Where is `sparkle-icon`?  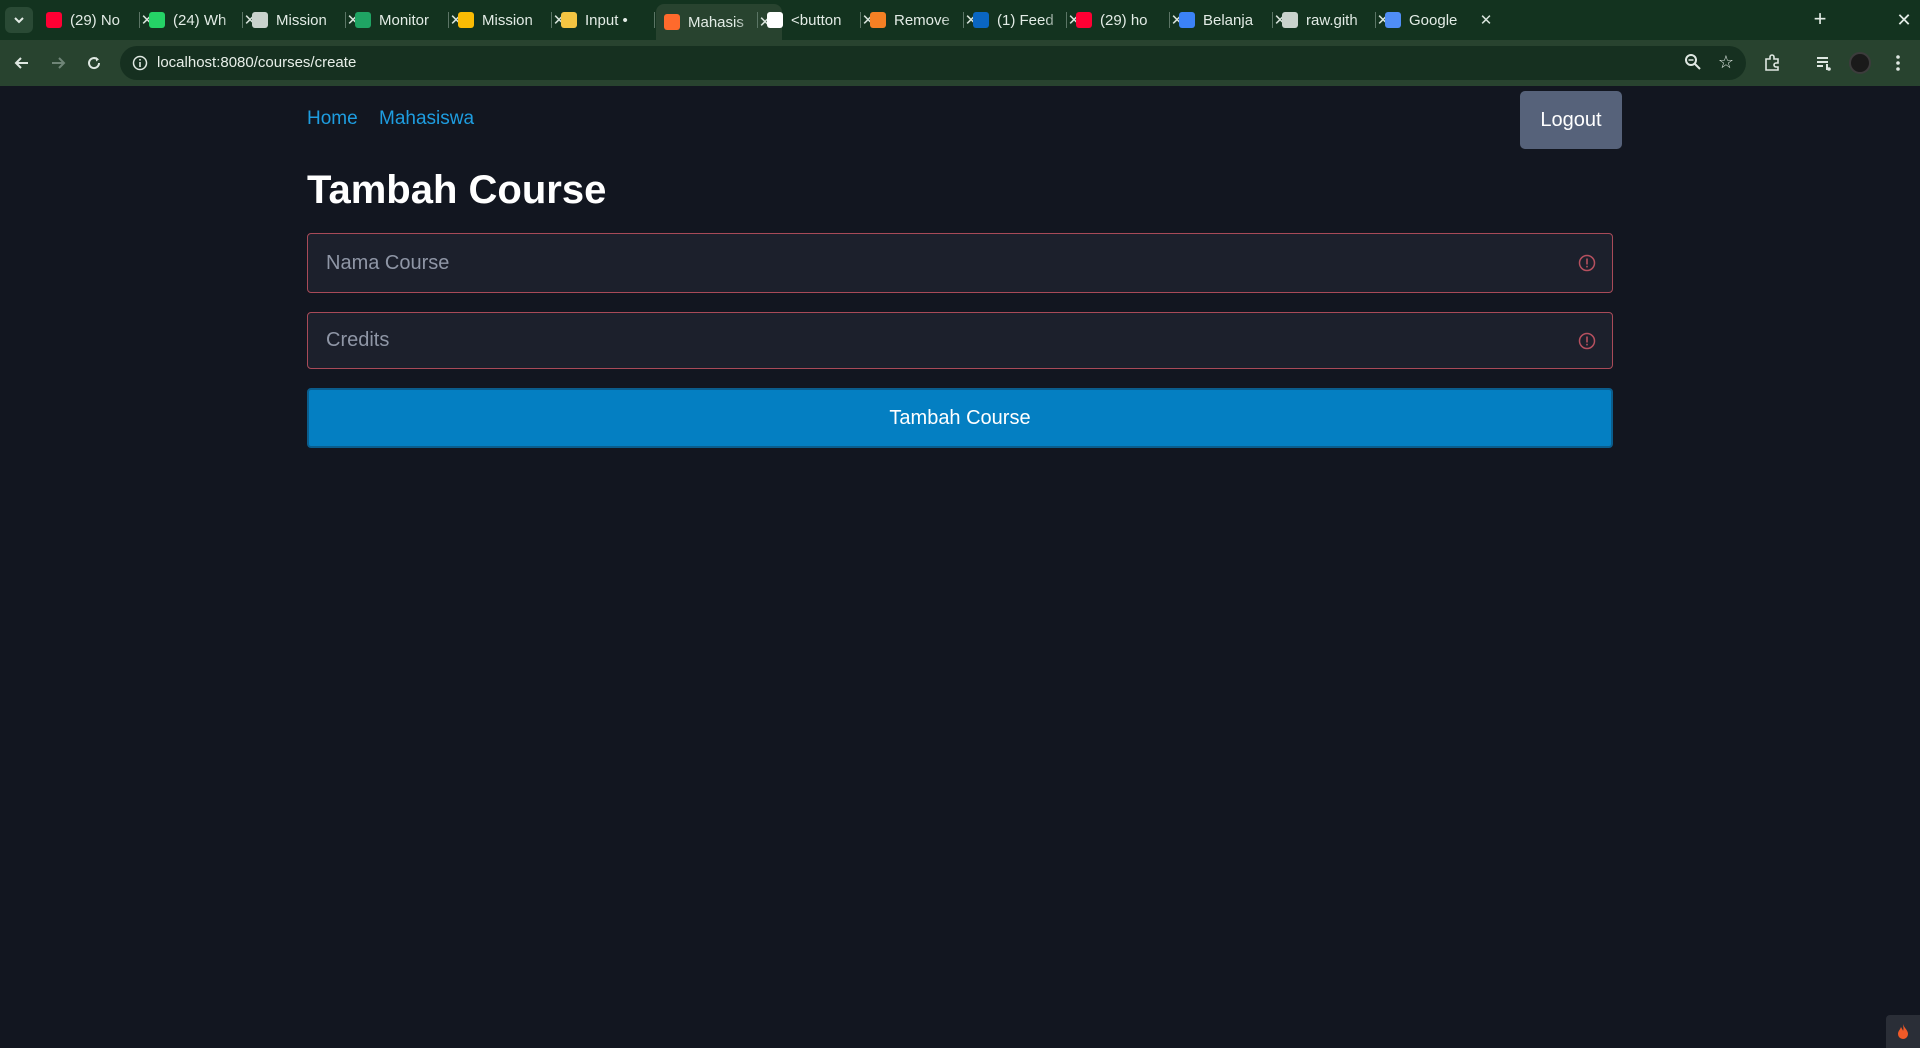
sparkle-icon is located at coordinates (569, 20).